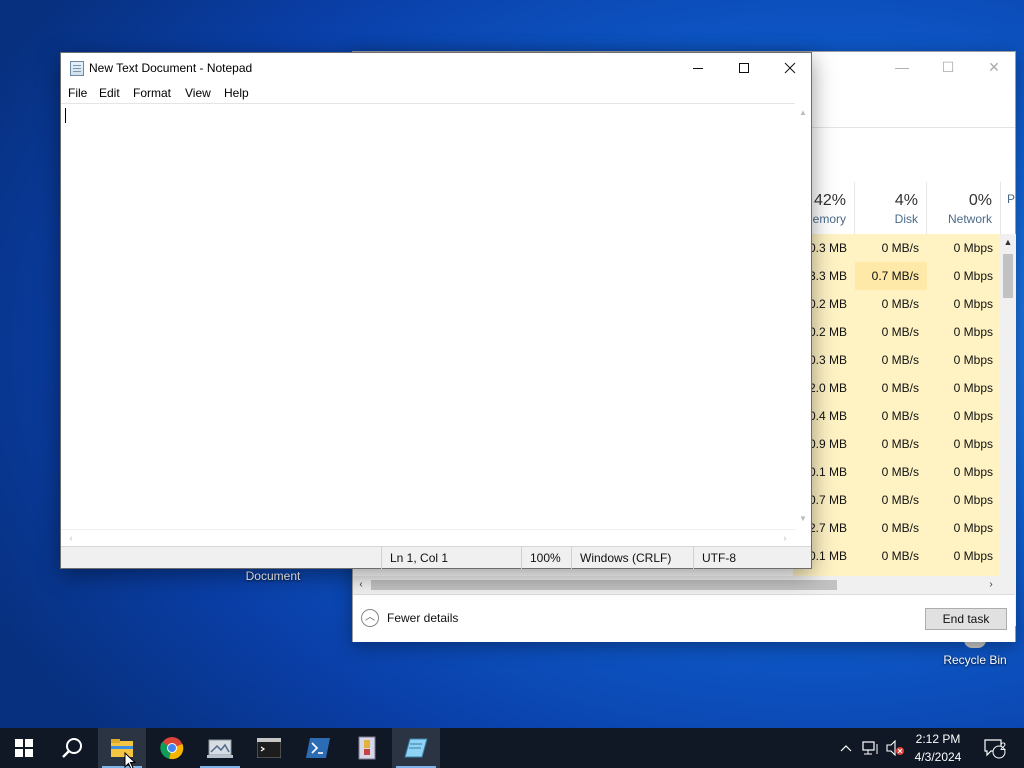  What do you see at coordinates (428, 537) in the screenshot?
I see `notepad-horizontal-scrollbar: ‹ ›` at bounding box center [428, 537].